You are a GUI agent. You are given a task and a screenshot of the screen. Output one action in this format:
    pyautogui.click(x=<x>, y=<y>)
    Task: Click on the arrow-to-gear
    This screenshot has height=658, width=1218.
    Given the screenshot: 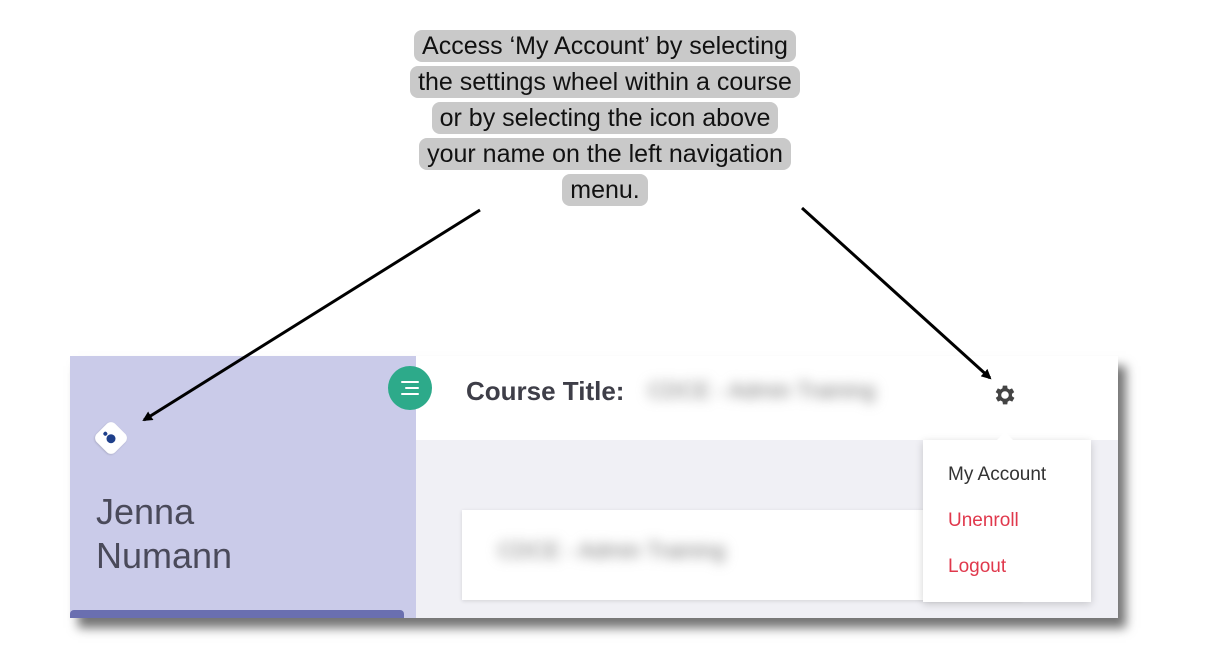 What is the action you would take?
    pyautogui.click(x=896, y=293)
    